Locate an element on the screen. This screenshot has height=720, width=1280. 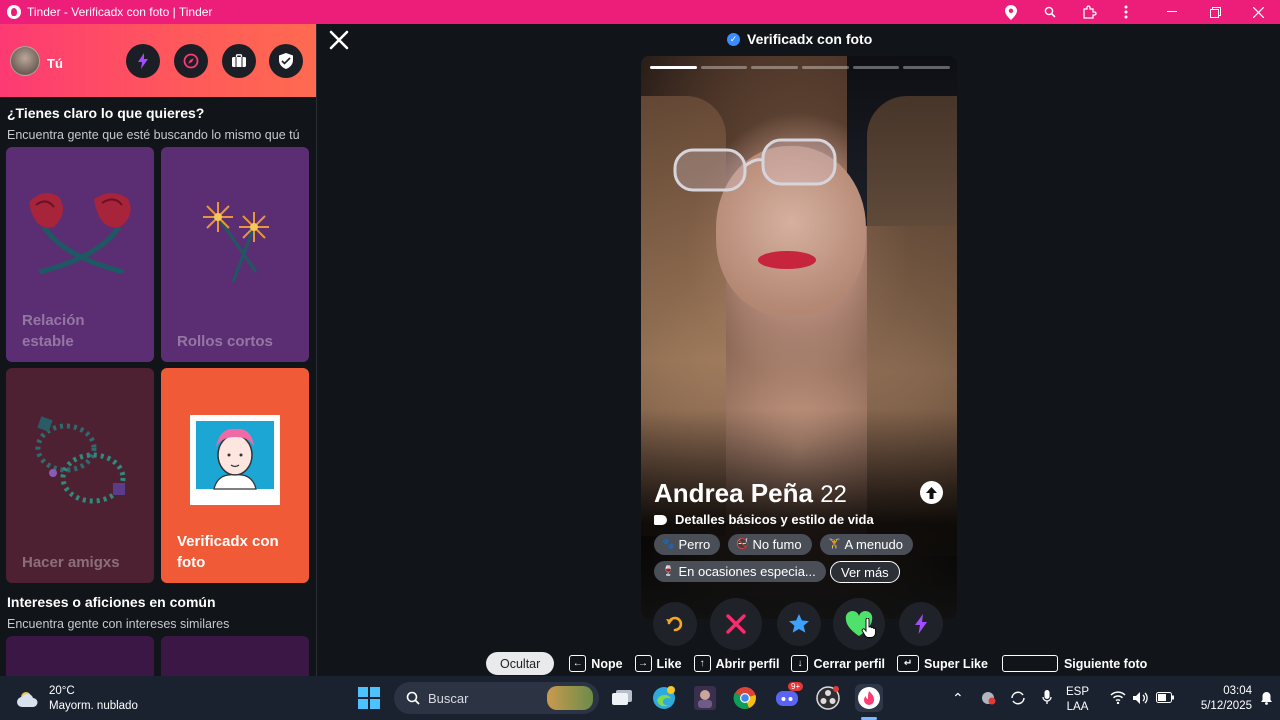
clock: 03:04 5/12/2025 is located at coordinates (1217, 699).